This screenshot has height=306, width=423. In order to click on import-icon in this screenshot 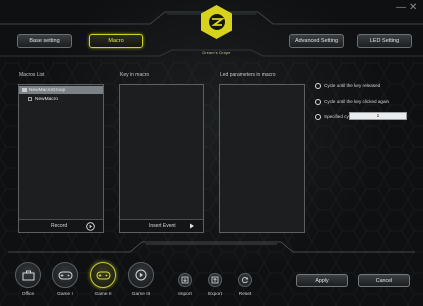, I will do `click(185, 280)`.